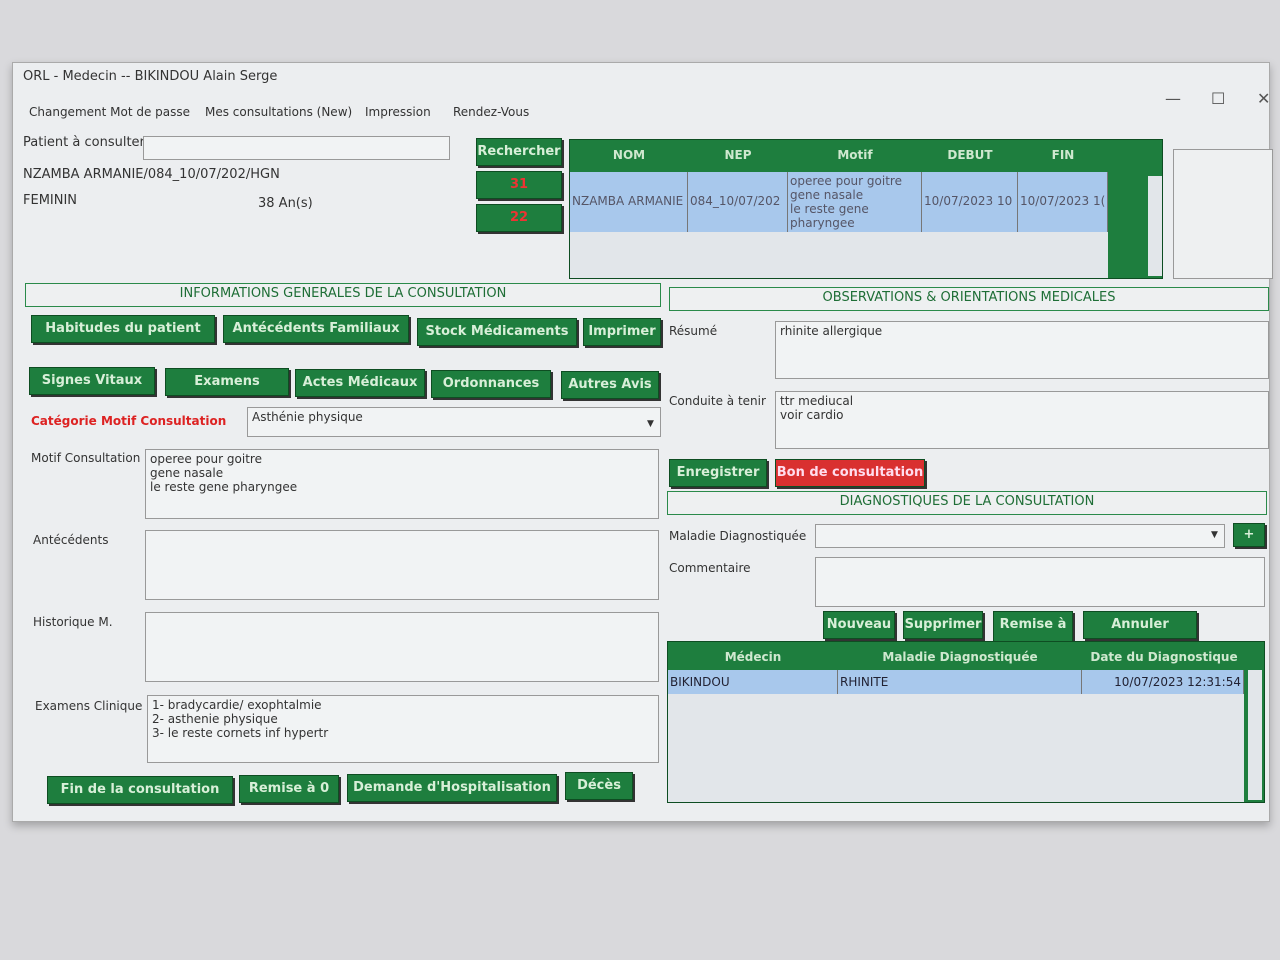  I want to click on ordonnances-button: Ordonnances, so click(491, 384).